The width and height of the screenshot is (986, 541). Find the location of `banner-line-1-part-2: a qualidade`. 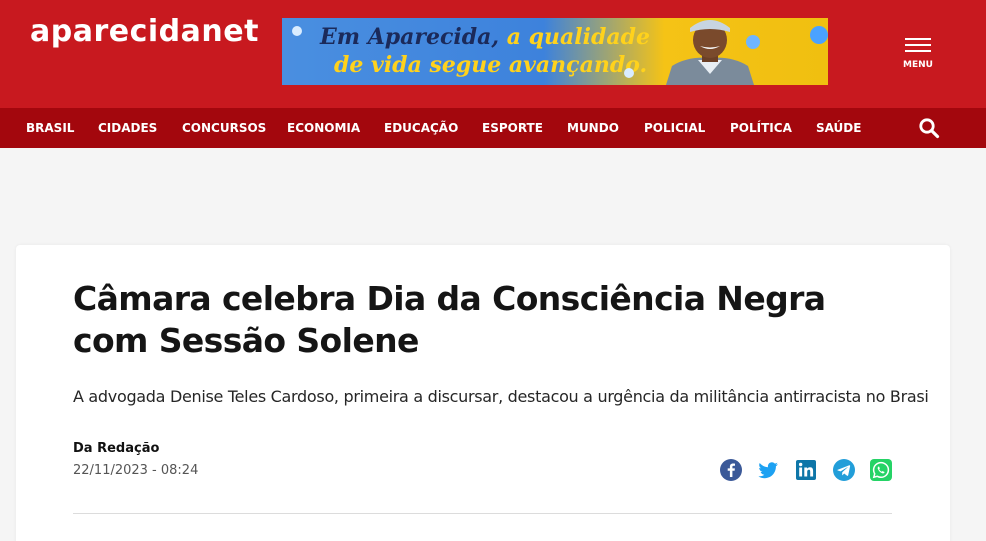

banner-line-1-part-2: a qualidade is located at coordinates (575, 37).